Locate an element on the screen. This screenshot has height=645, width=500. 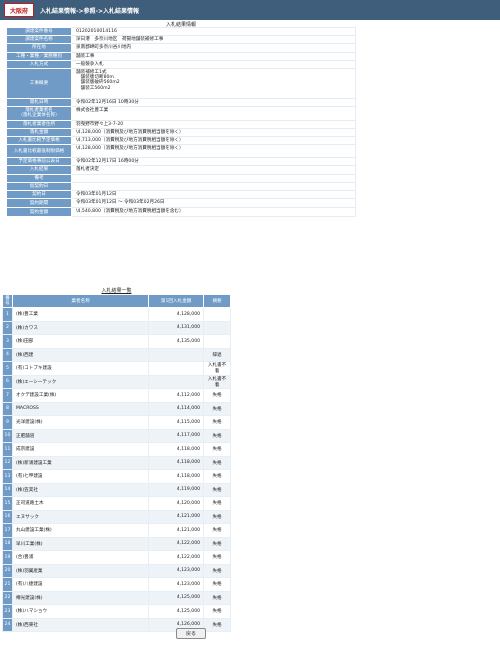
vendor-name: エヌサック is located at coordinates (80, 516).